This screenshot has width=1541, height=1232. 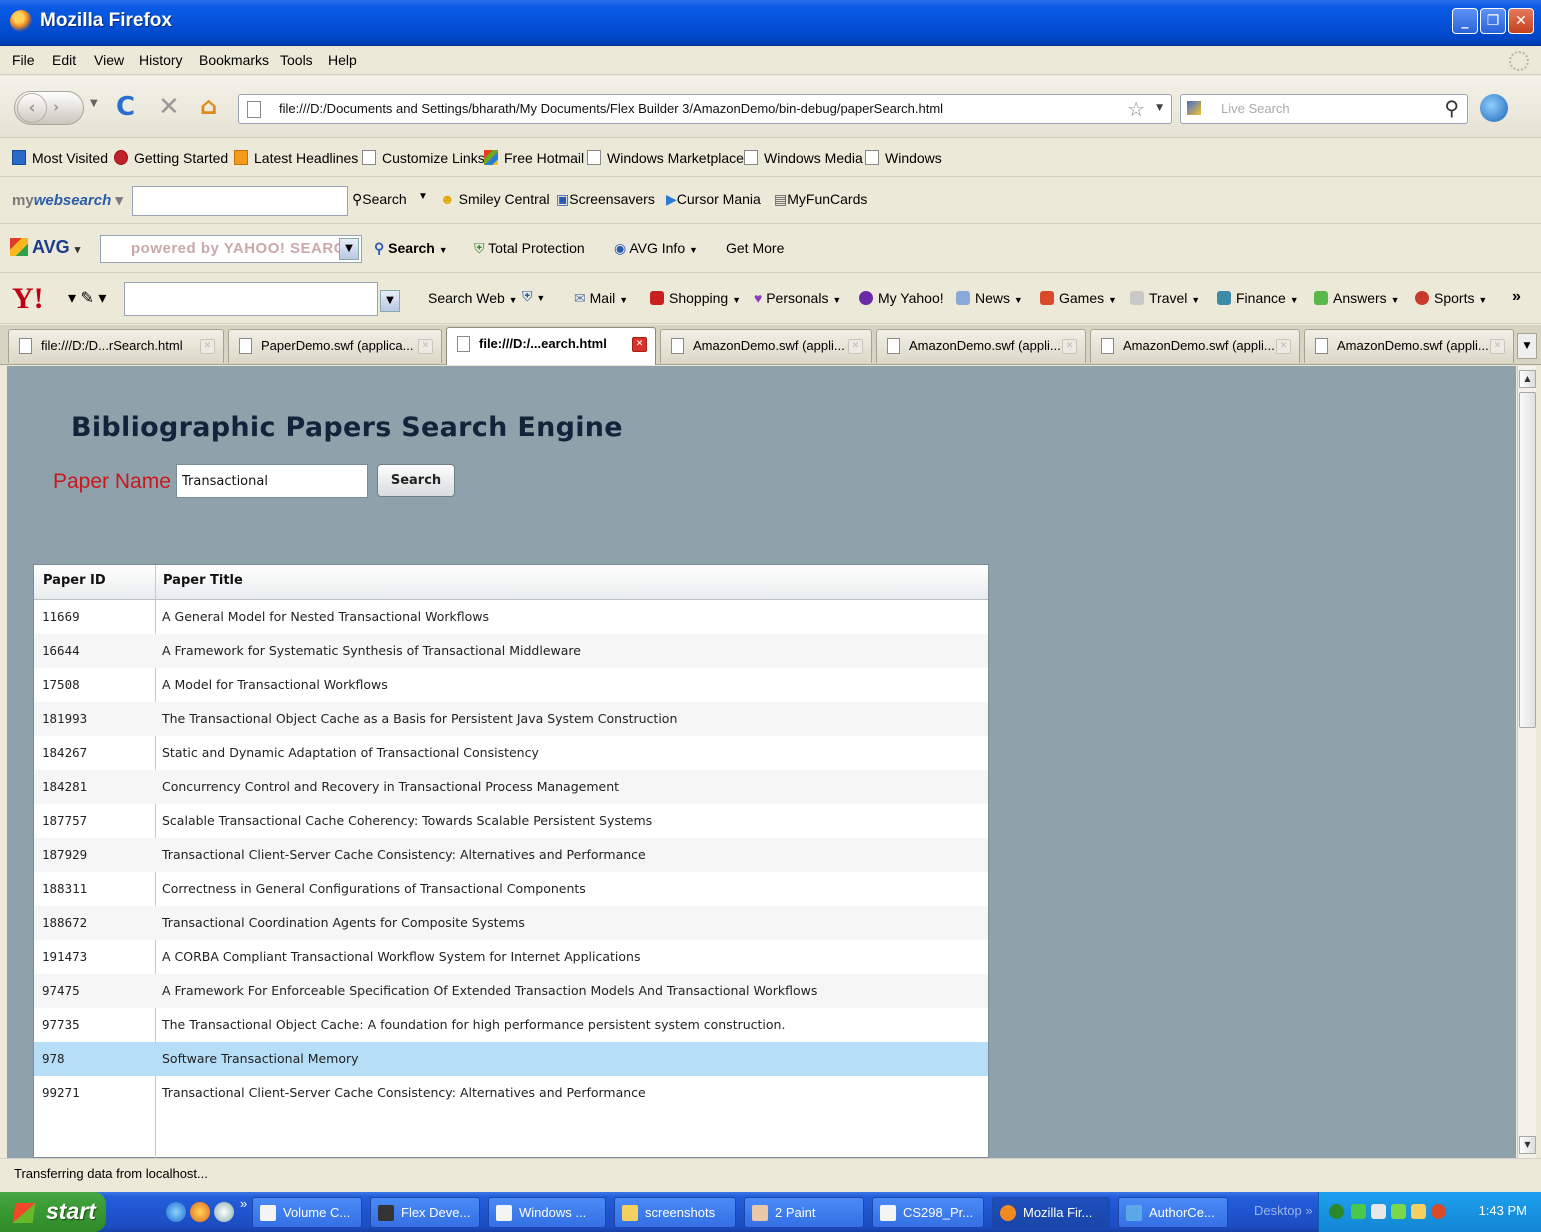 I want to click on magnifier-icon: ⚲, so click(x=1451, y=108).